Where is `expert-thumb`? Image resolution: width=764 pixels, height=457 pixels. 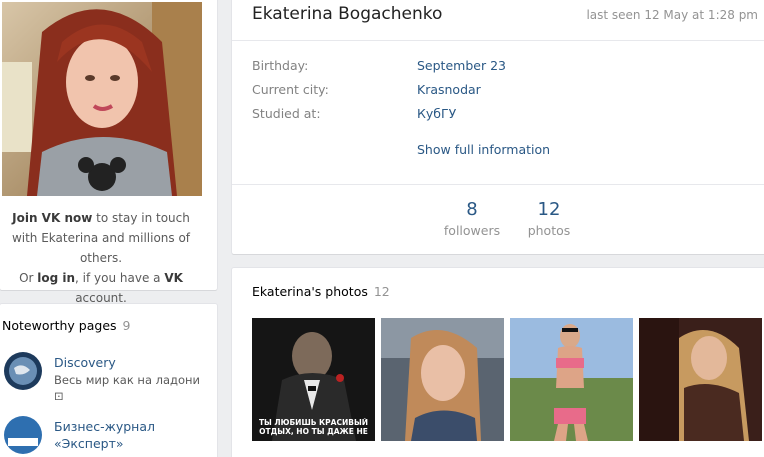
expert-thumb is located at coordinates (23, 435).